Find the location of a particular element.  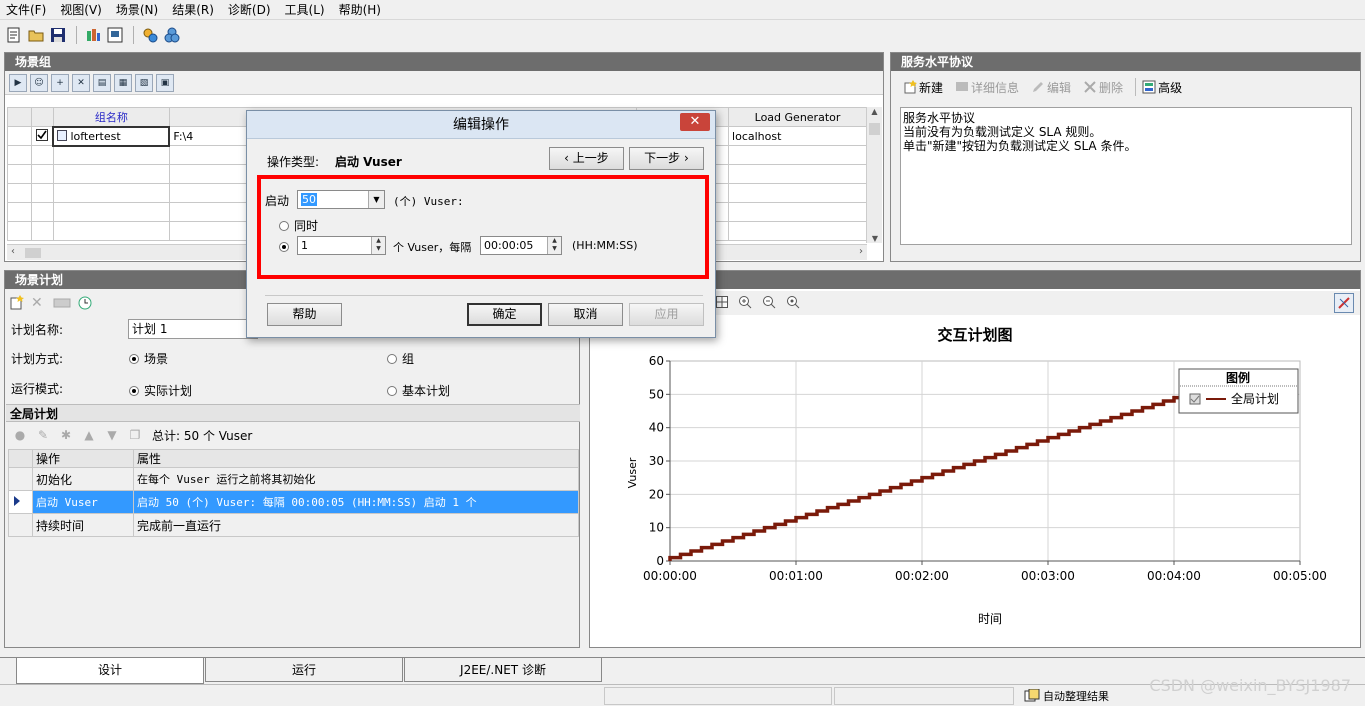

ok-button: 确定 is located at coordinates (504, 314).